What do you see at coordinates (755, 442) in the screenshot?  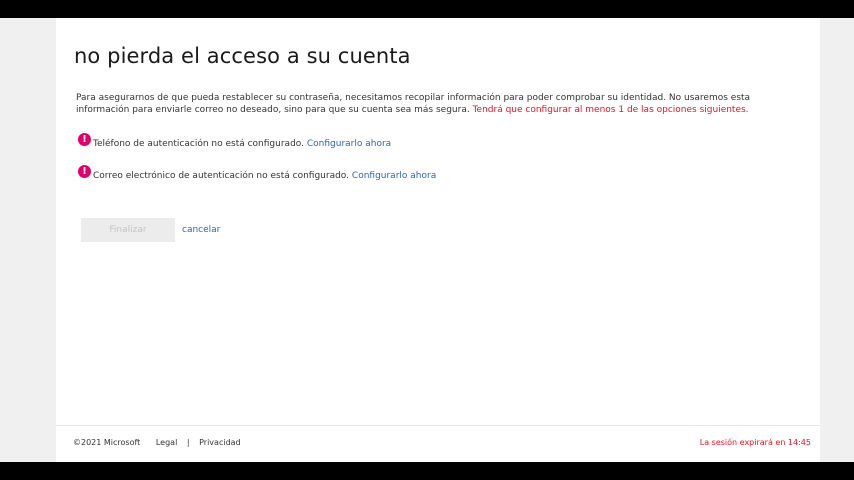 I see `session-timer: La sesión expirará en 14:45` at bounding box center [755, 442].